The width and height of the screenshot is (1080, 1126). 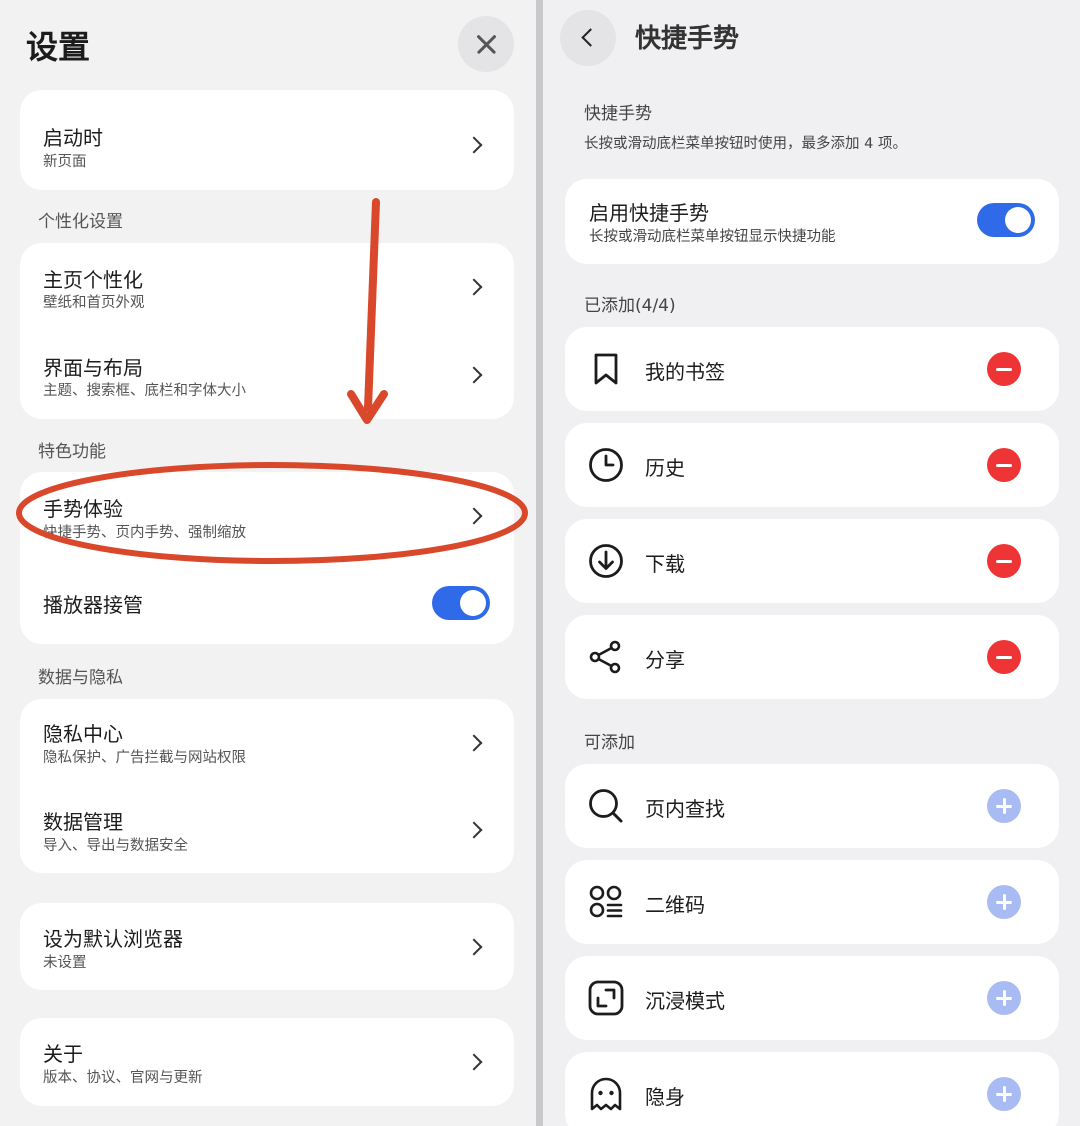 I want to click on chevron-left-icon, so click(x=590, y=37).